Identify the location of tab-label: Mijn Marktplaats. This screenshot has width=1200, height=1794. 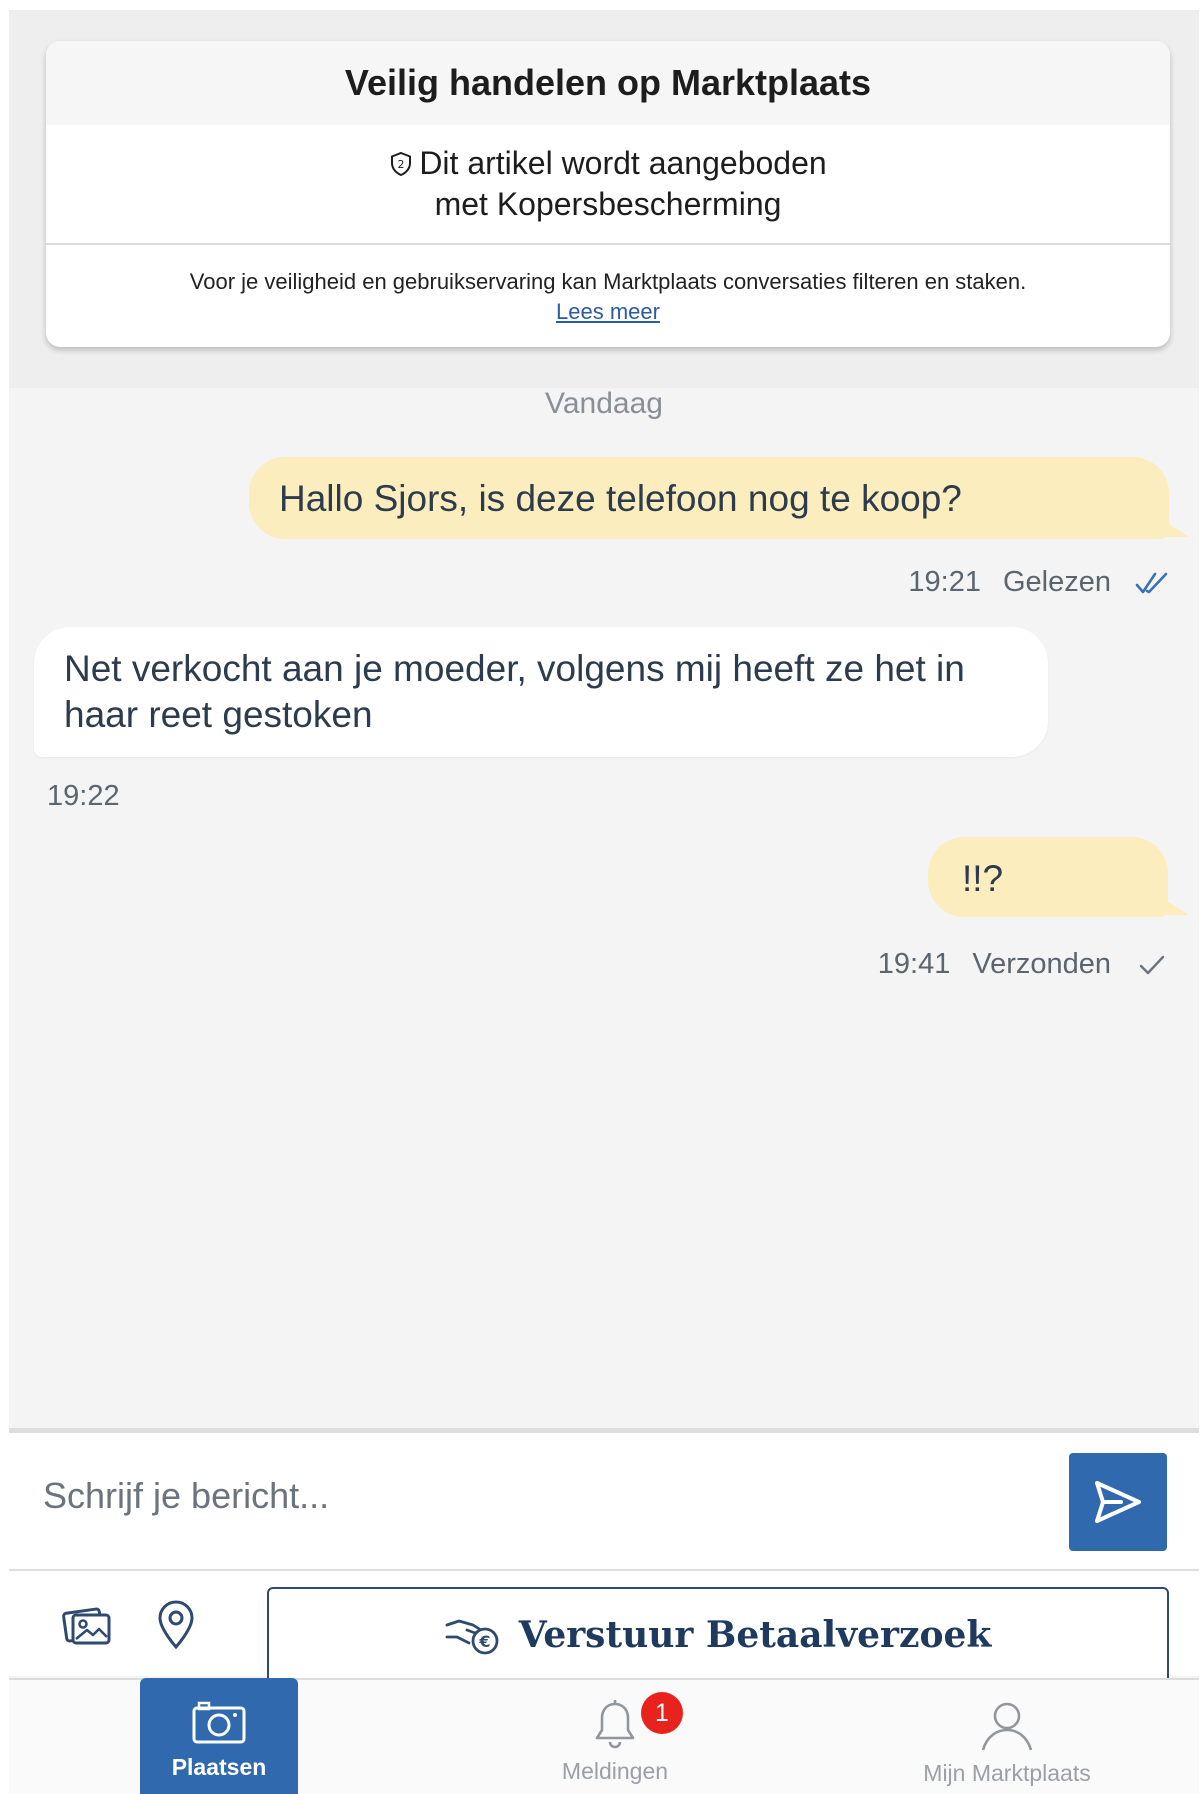
(1007, 1773).